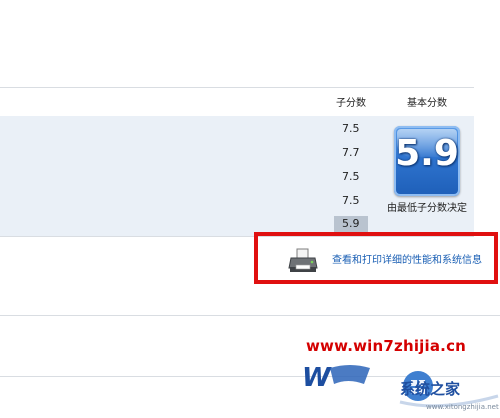 This screenshot has height=418, width=500. I want to click on base-score-caption: 由最低子分数决定, so click(427, 208).